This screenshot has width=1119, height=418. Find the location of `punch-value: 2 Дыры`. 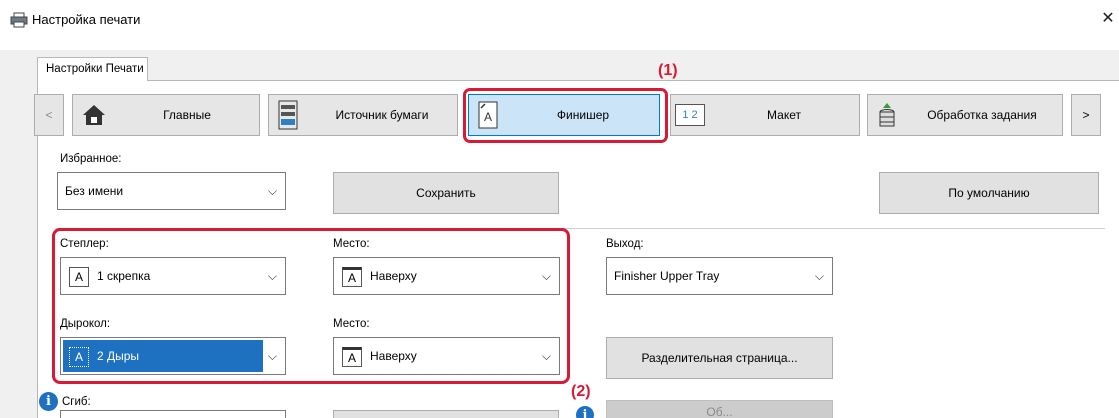

punch-value: 2 Дыры is located at coordinates (118, 356).